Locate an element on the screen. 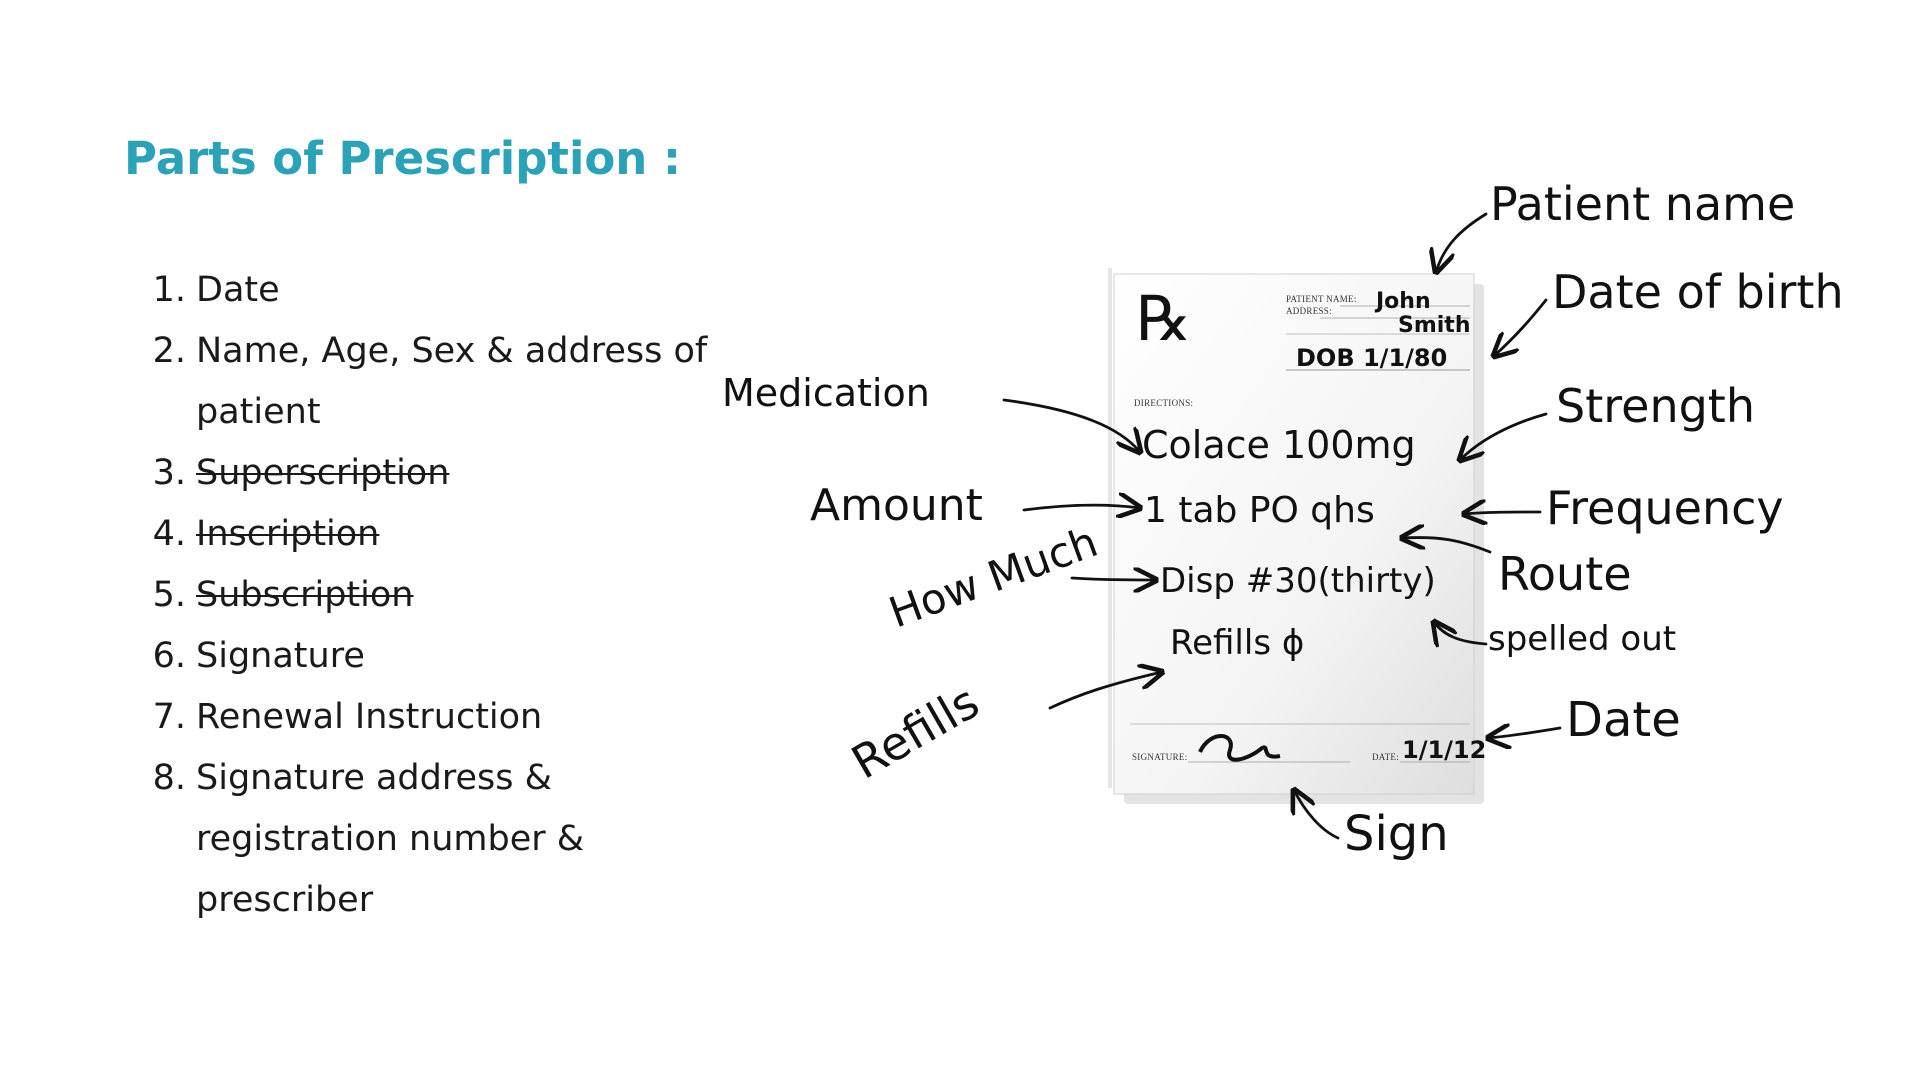  parts-list-label: Renewal Instruction is located at coordinates (369, 717).